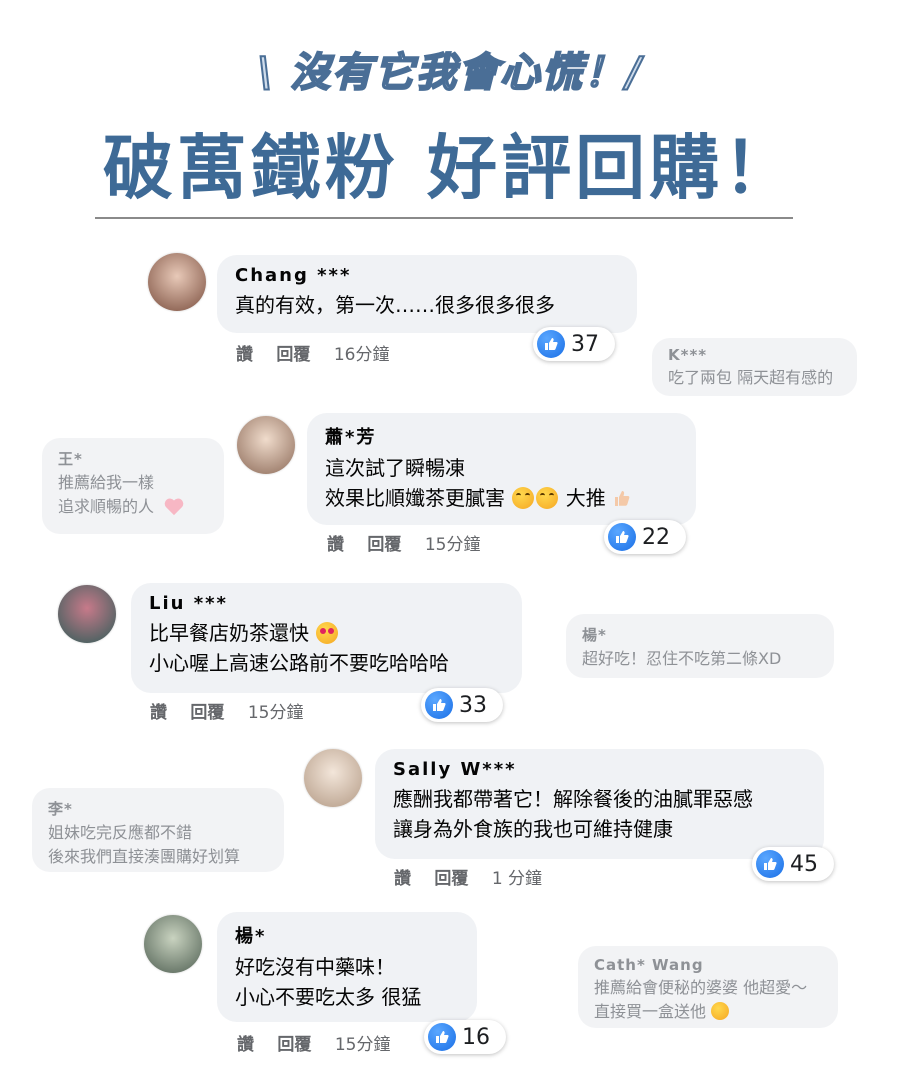 The image size is (900, 1088). What do you see at coordinates (229, 633) in the screenshot?
I see `comment-text: 比早餐店奶茶還快` at bounding box center [229, 633].